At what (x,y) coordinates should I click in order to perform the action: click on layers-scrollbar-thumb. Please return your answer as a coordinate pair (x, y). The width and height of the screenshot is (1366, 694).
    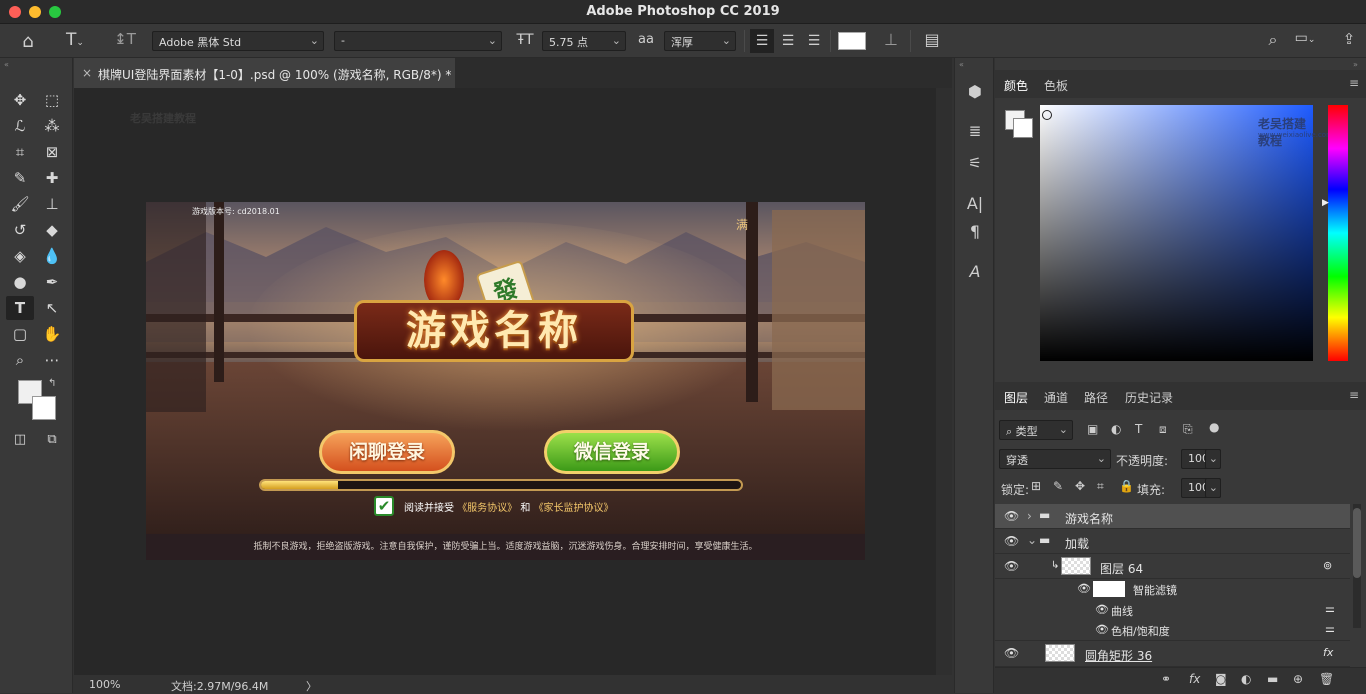
    Looking at the image, I should click on (1357, 543).